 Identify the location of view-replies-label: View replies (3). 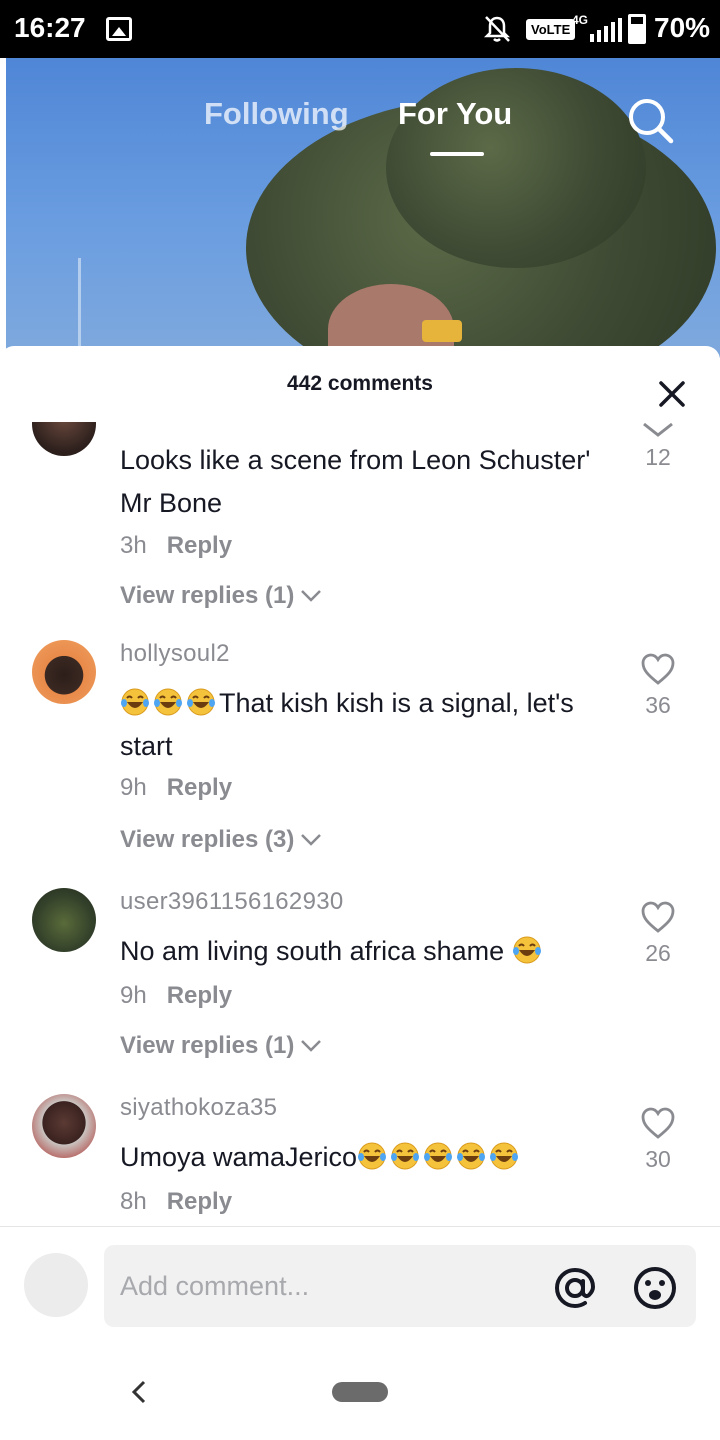
(207, 839).